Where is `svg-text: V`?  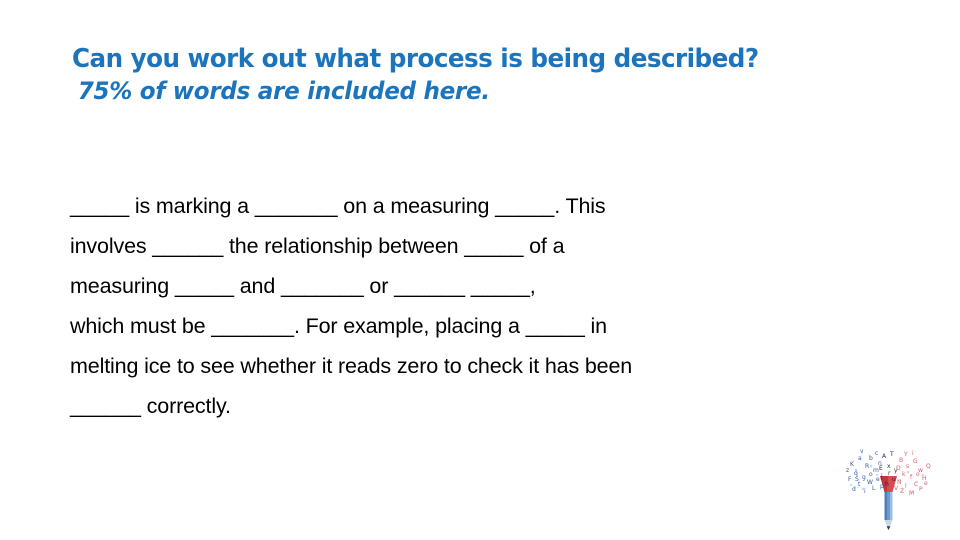
svg-text: V is located at coordinates (896, 488).